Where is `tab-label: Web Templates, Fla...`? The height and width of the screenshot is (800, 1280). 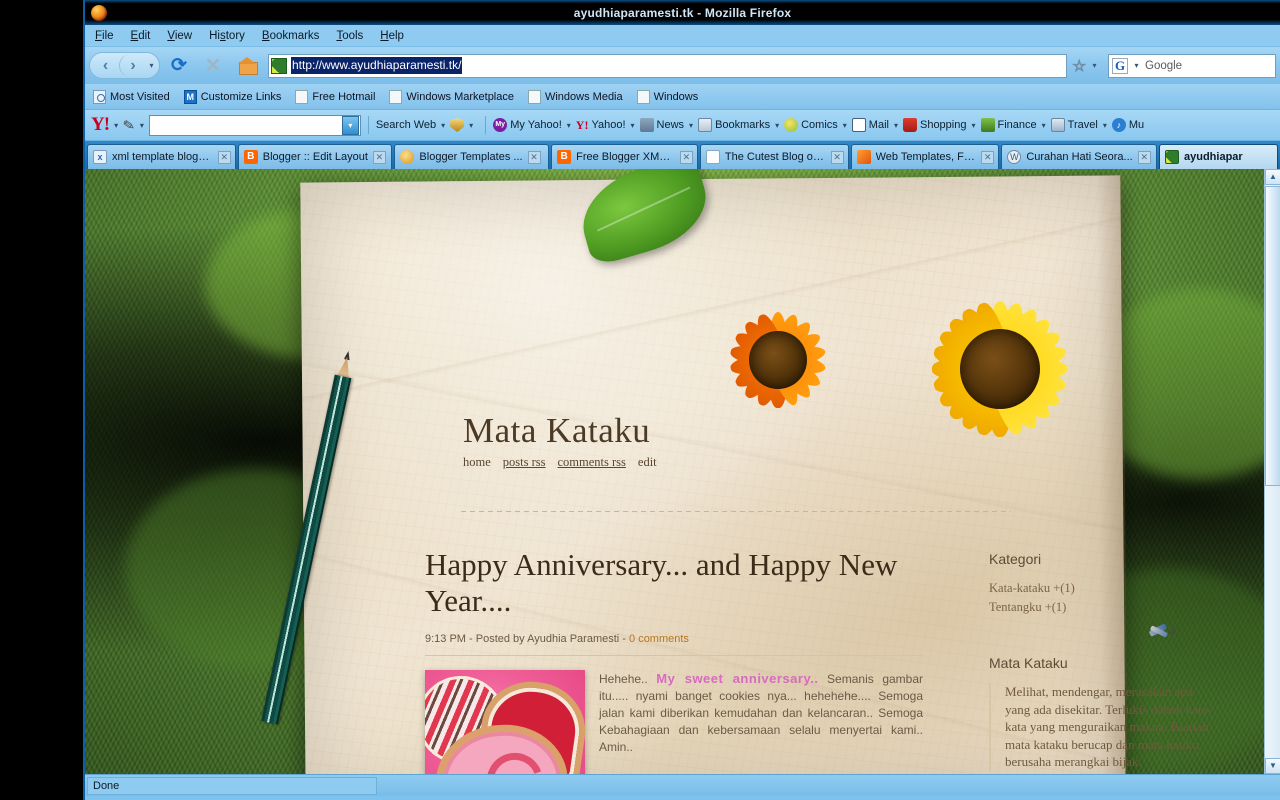 tab-label: Web Templates, Fla... is located at coordinates (926, 157).